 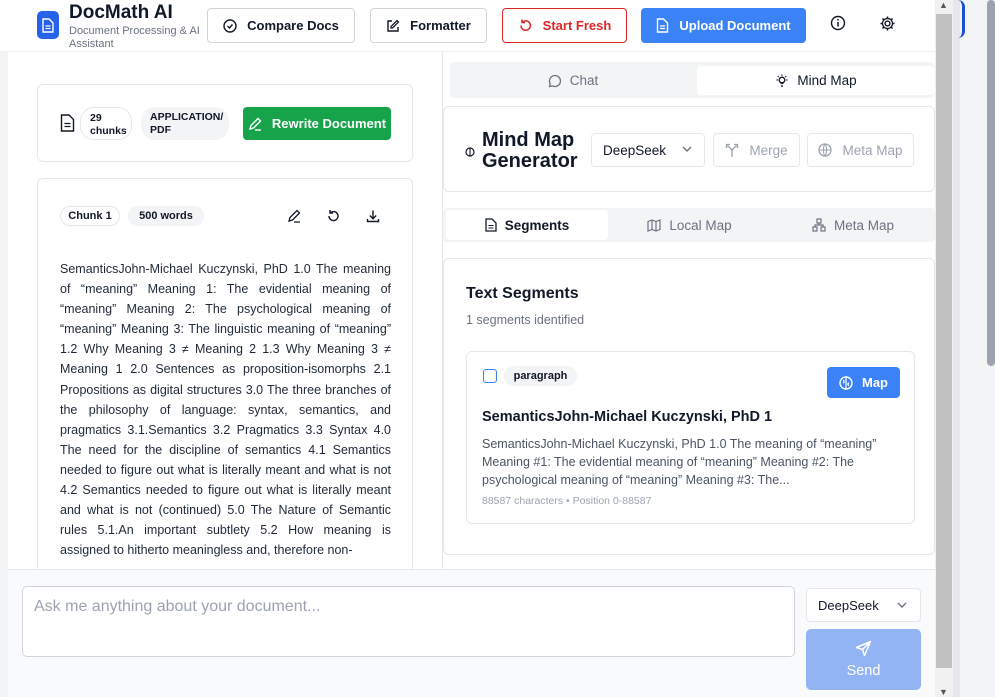 I want to click on segment-map-label: Map, so click(x=875, y=382).